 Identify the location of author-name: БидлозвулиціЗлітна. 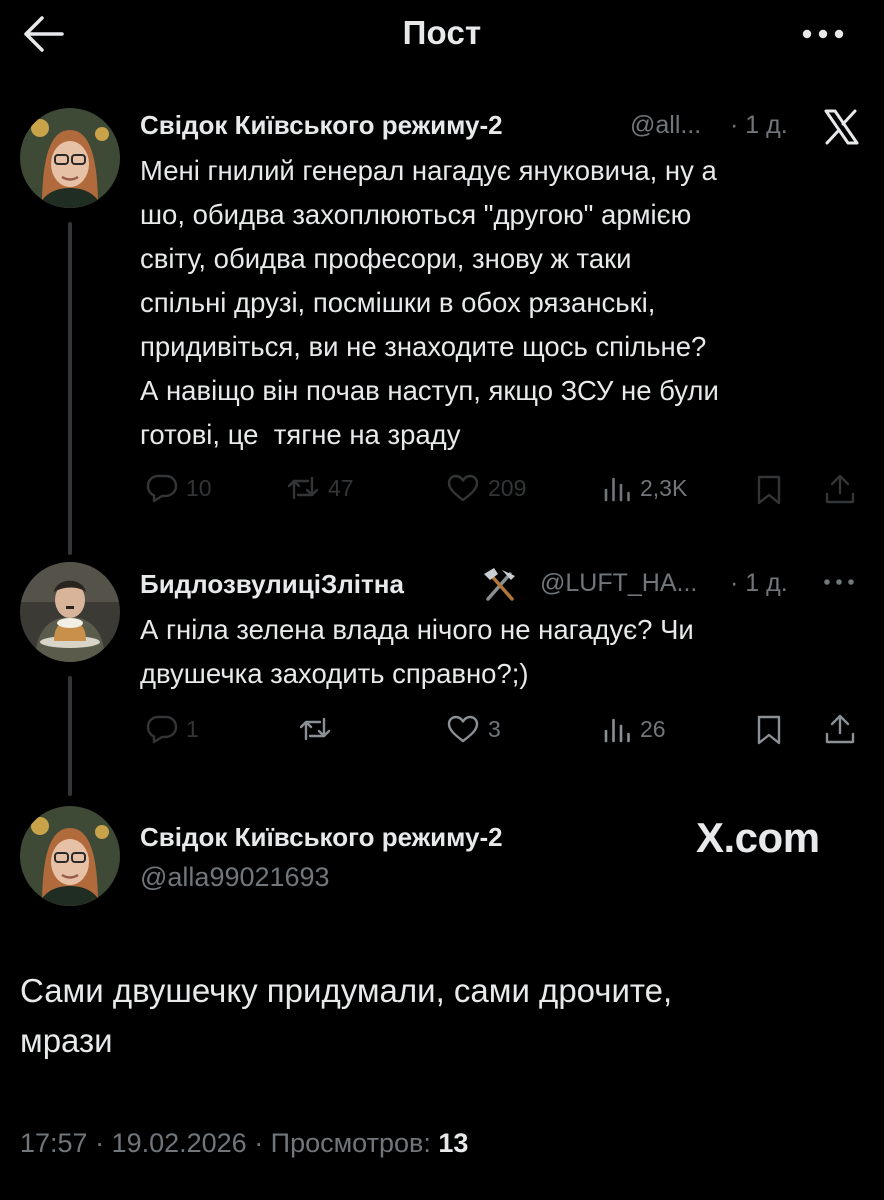
(272, 584).